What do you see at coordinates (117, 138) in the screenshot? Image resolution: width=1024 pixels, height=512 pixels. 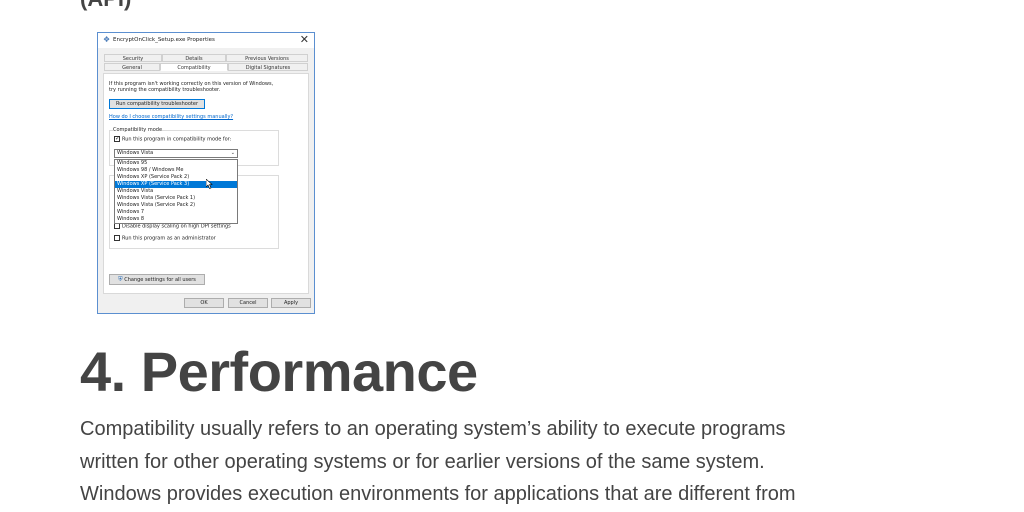 I see `compatibility-mode-checkbox` at bounding box center [117, 138].